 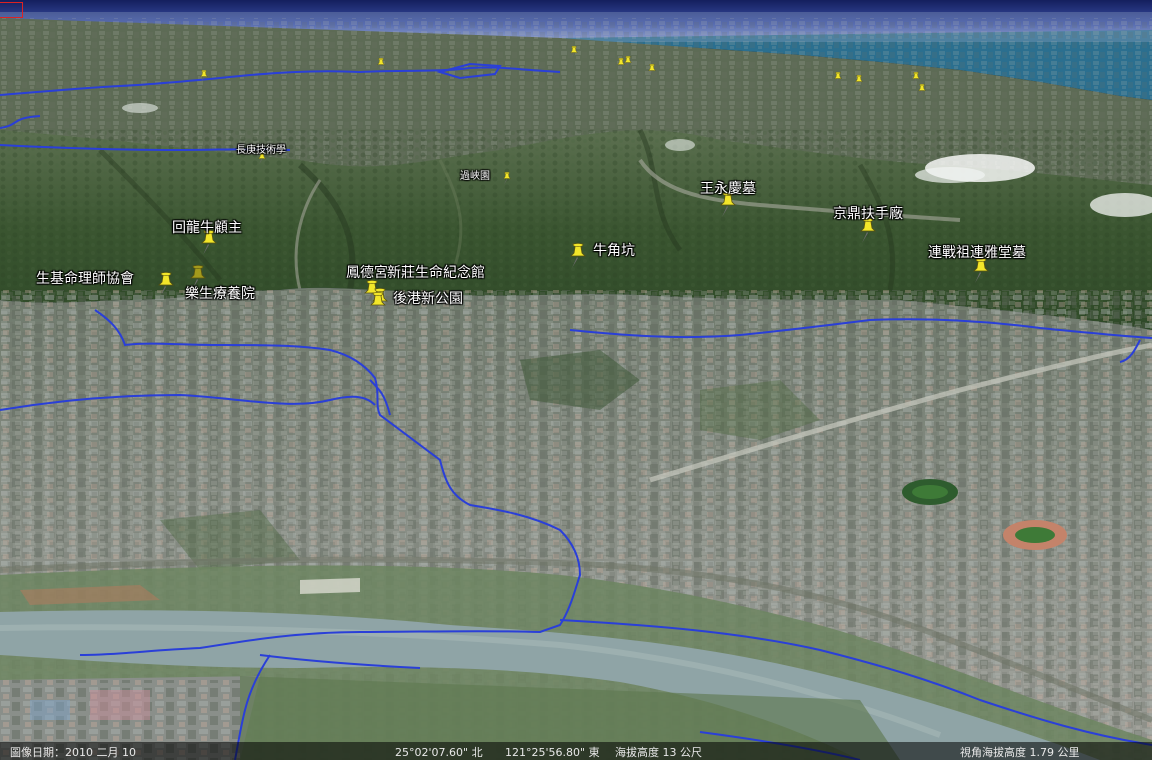 What do you see at coordinates (261, 148) in the screenshot?
I see `placemark-label: 長庚技術學` at bounding box center [261, 148].